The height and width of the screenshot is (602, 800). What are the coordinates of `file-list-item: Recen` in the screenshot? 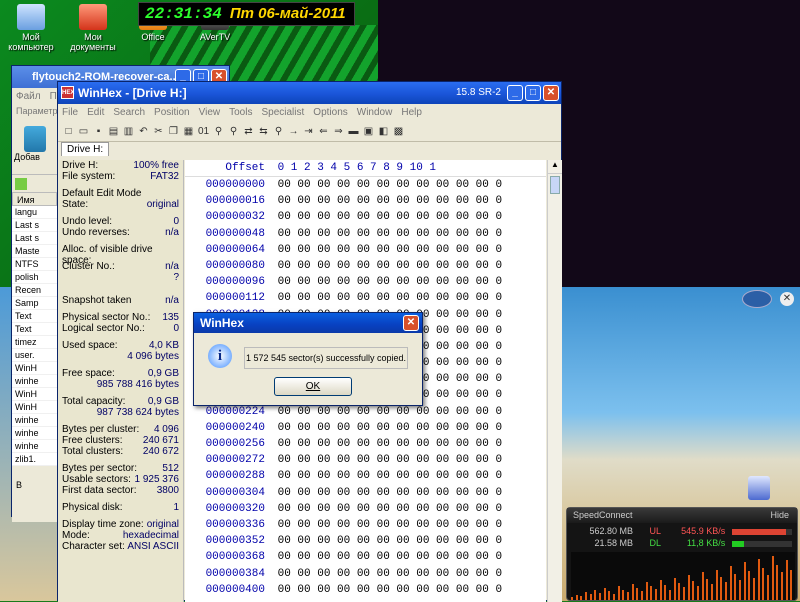 It's located at (34, 290).